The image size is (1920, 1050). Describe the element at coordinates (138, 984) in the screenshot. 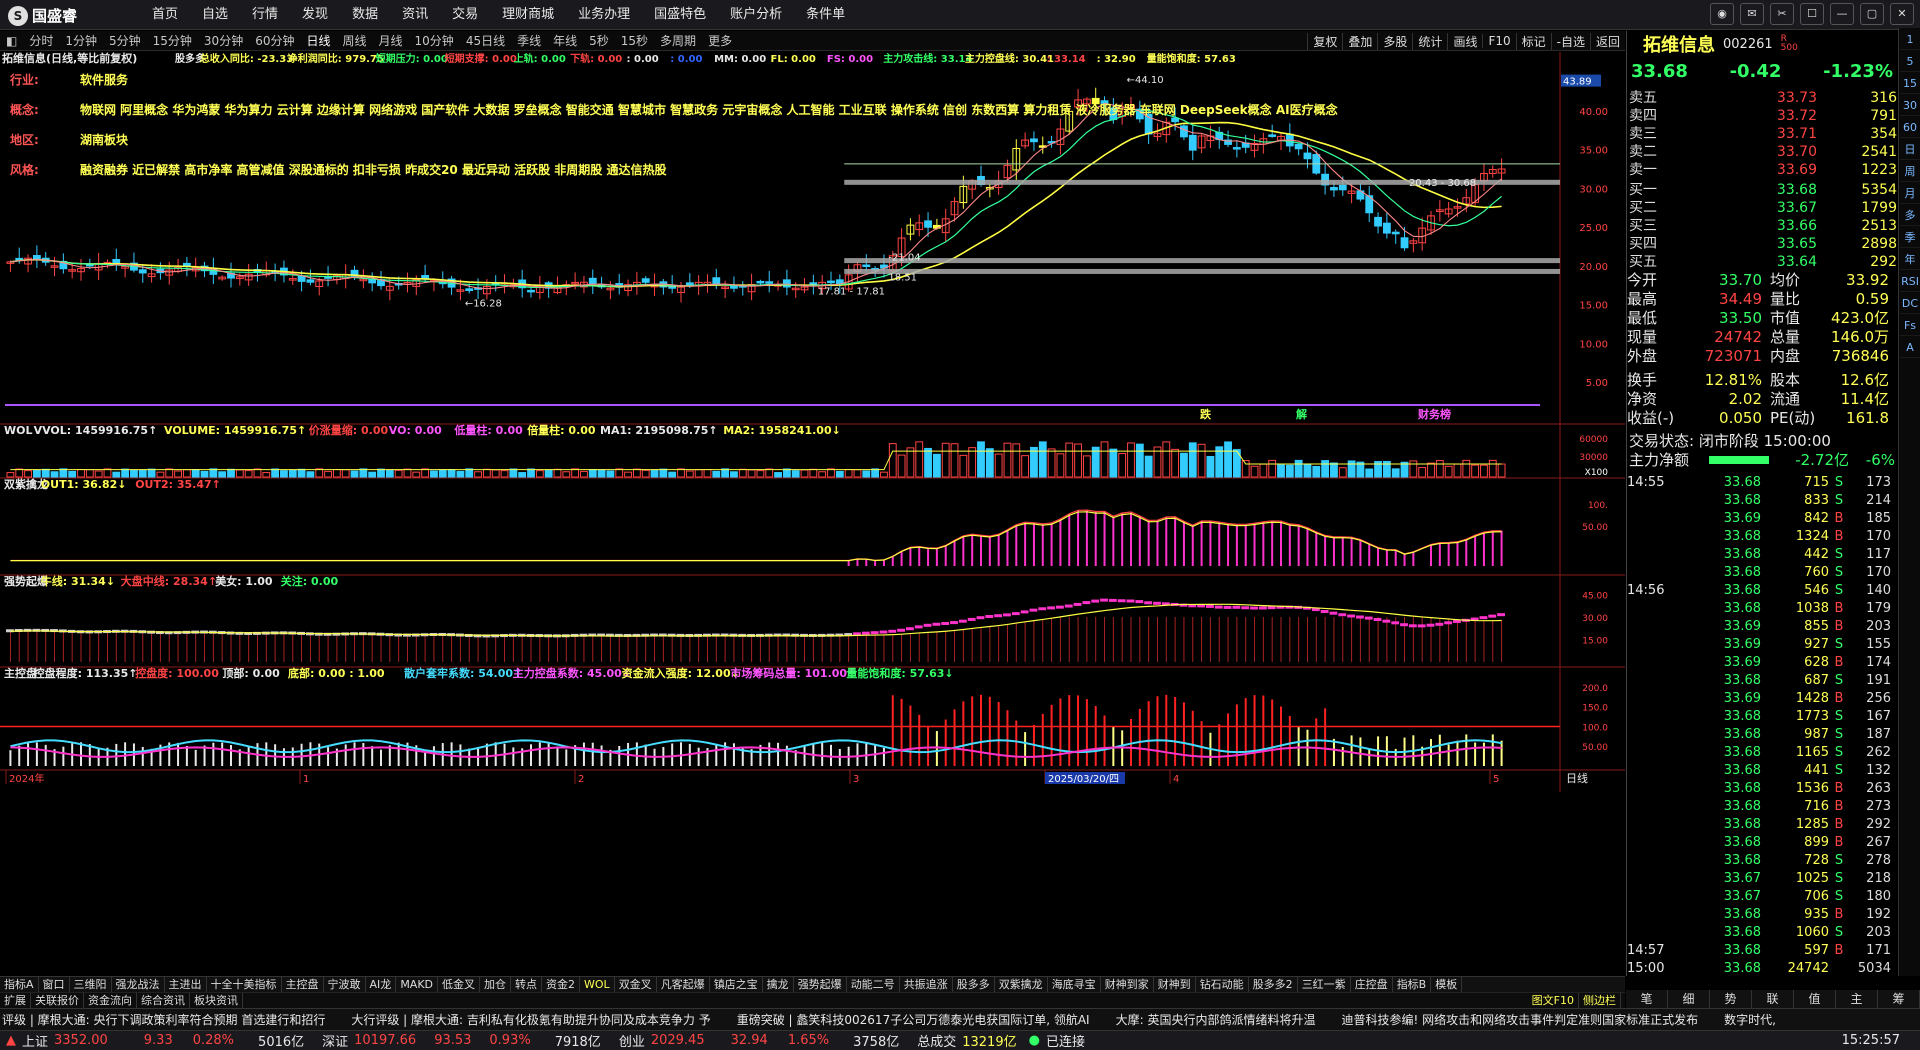

I see `indicator-tab-3: 强龙战法` at that location.